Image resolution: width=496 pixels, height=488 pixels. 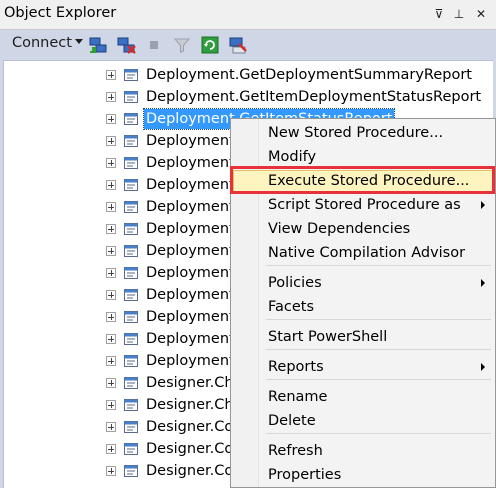 I want to click on connect-label: Connect, so click(x=42, y=43).